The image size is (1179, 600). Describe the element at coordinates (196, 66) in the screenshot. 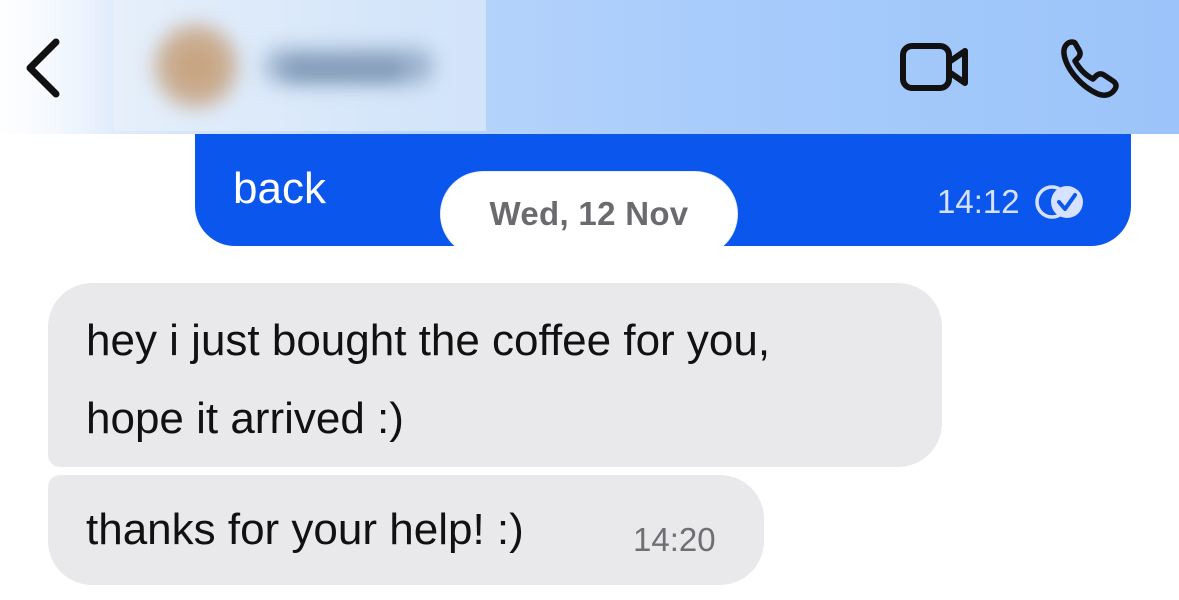

I see `avatar` at that location.